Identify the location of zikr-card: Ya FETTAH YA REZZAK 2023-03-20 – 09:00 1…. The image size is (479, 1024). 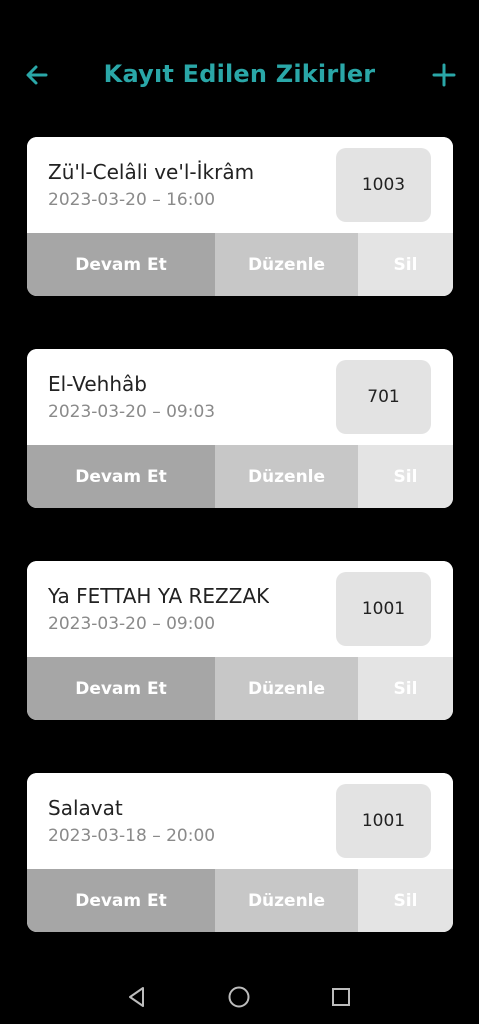
(240, 640).